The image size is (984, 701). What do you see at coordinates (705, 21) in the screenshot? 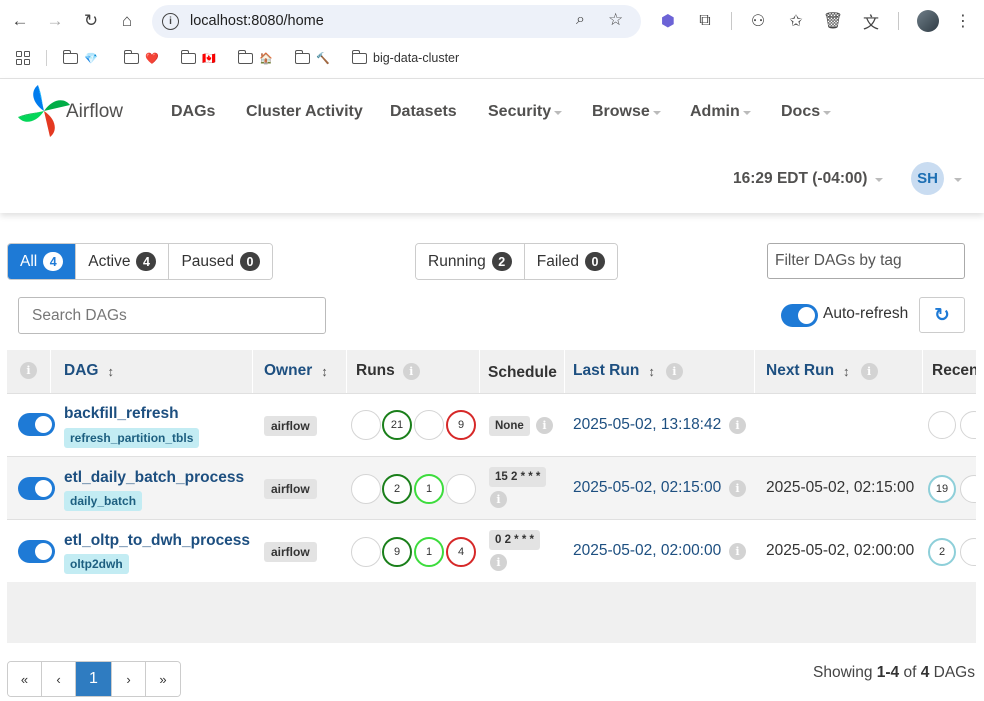
I see `puzzle-icon: ⧉` at bounding box center [705, 21].